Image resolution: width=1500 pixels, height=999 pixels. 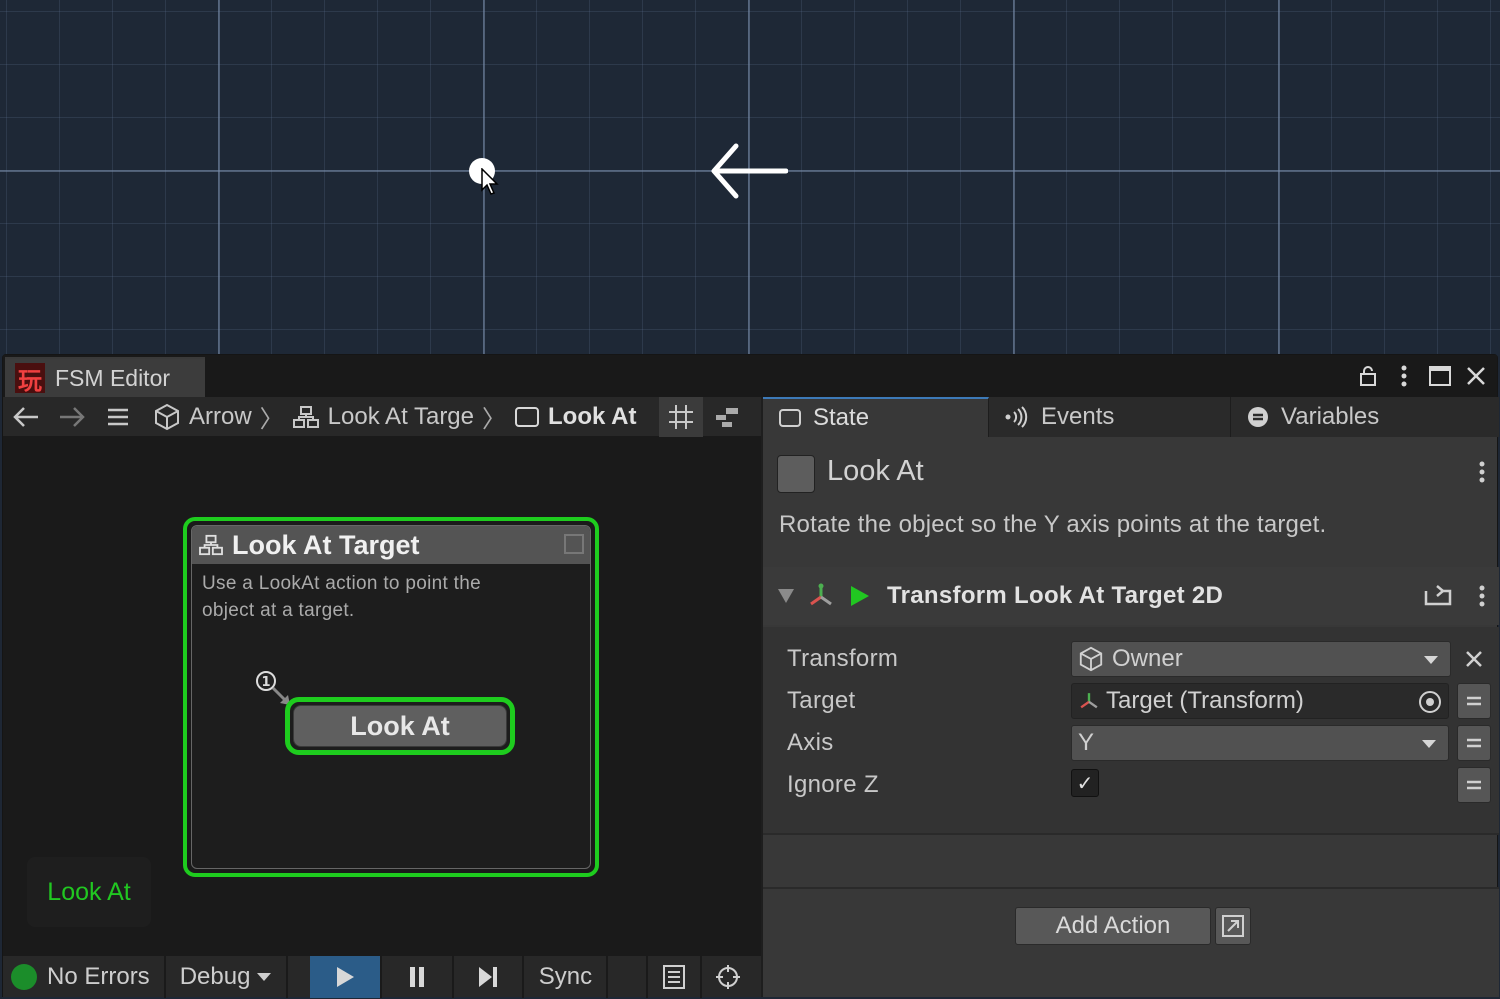 What do you see at coordinates (841, 417) in the screenshot?
I see `tab-label: State` at bounding box center [841, 417].